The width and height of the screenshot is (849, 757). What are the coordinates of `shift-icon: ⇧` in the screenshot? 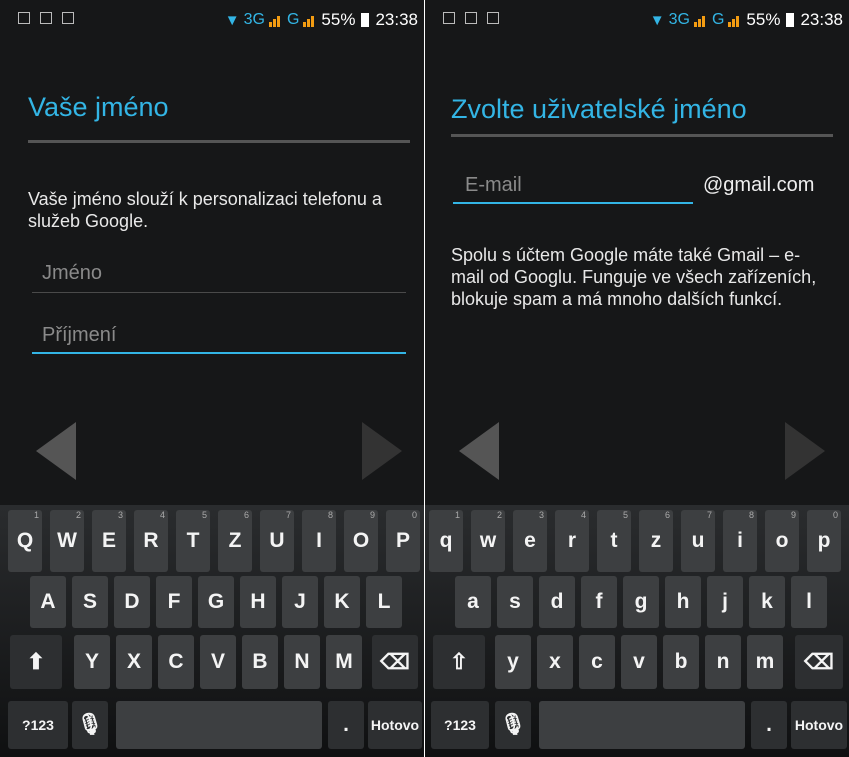 It's located at (459, 661).